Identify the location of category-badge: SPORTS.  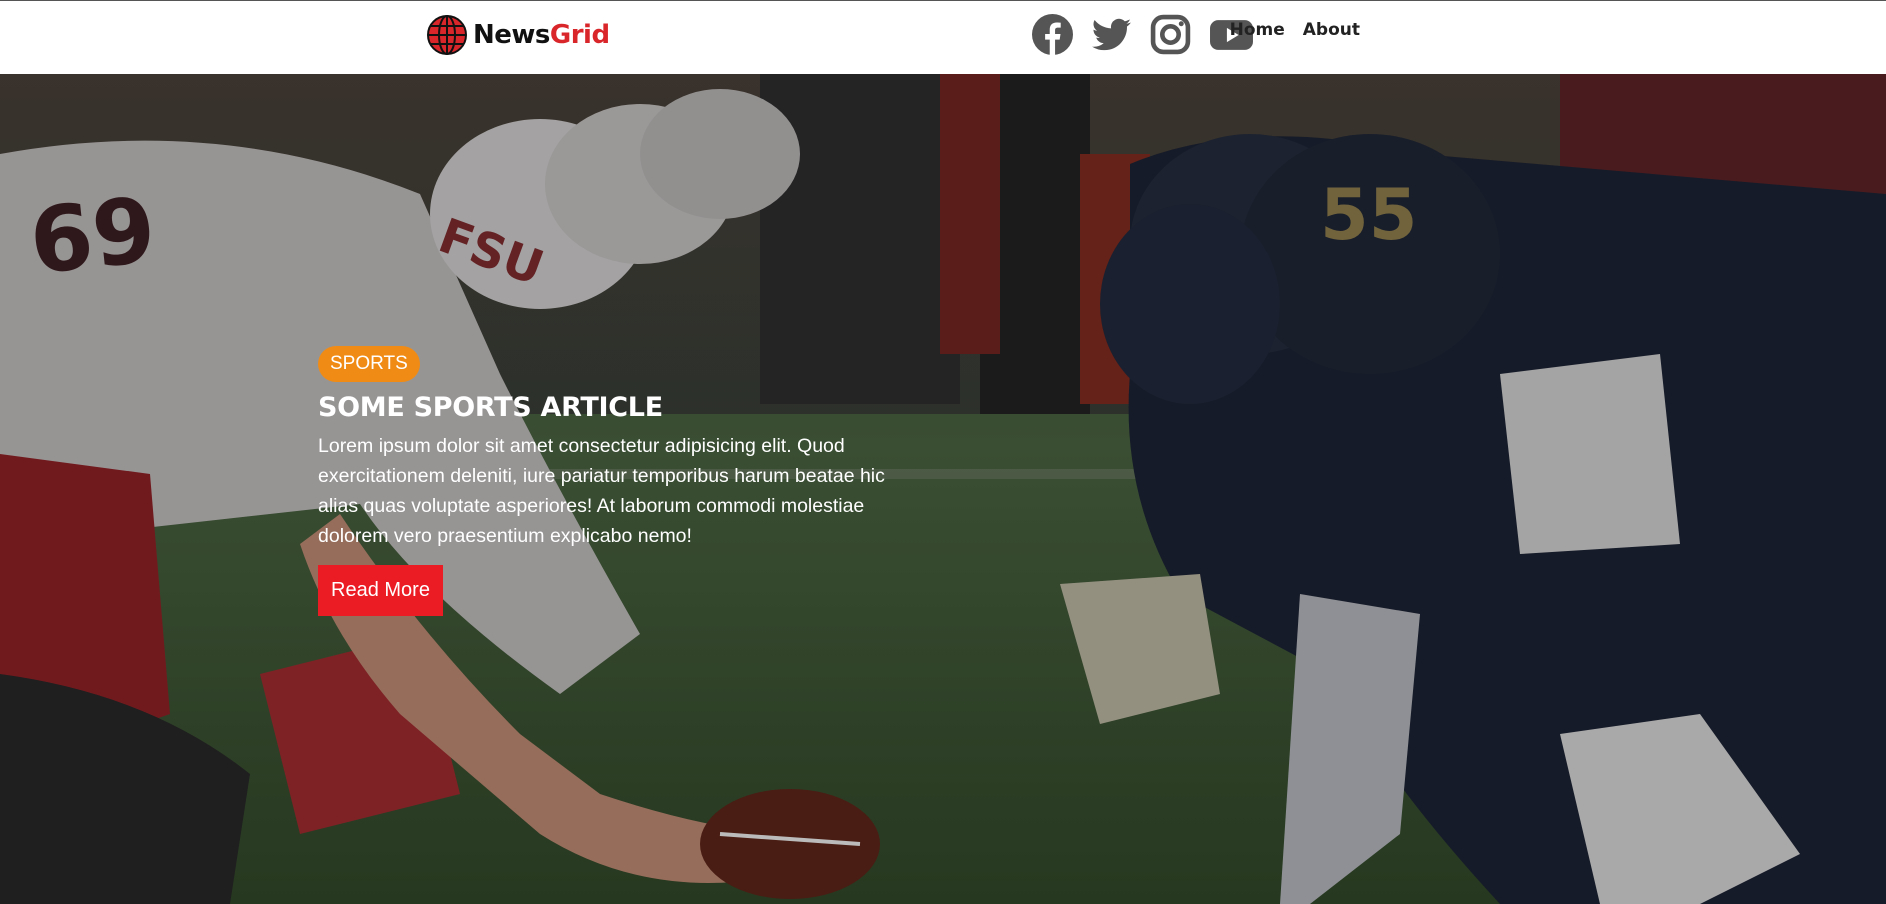
(369, 364).